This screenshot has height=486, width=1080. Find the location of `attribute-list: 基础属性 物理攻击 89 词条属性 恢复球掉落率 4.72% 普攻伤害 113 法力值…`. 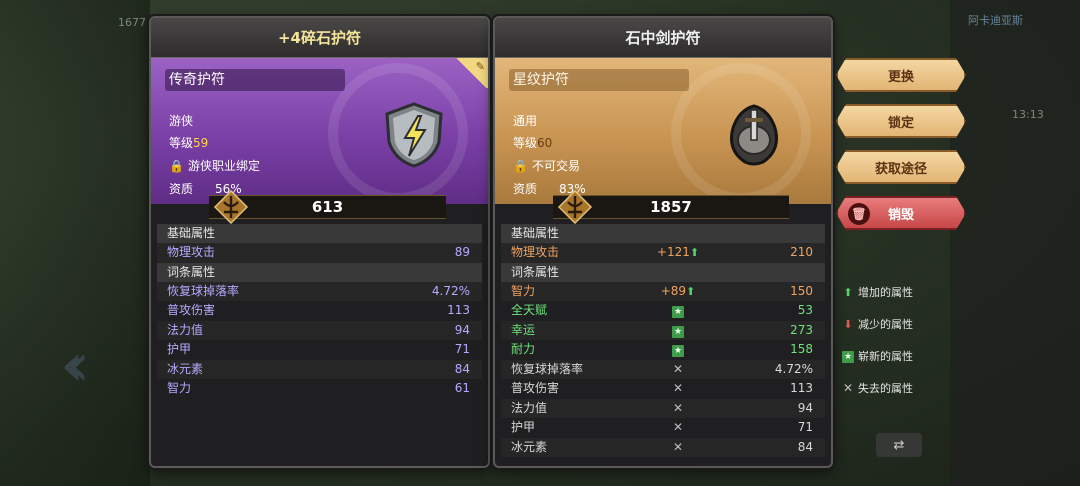

attribute-list: 基础属性 物理攻击 89 词条属性 恢复球掉落率 4.72% 普攻伤害 113 法力值… is located at coordinates (319, 345).